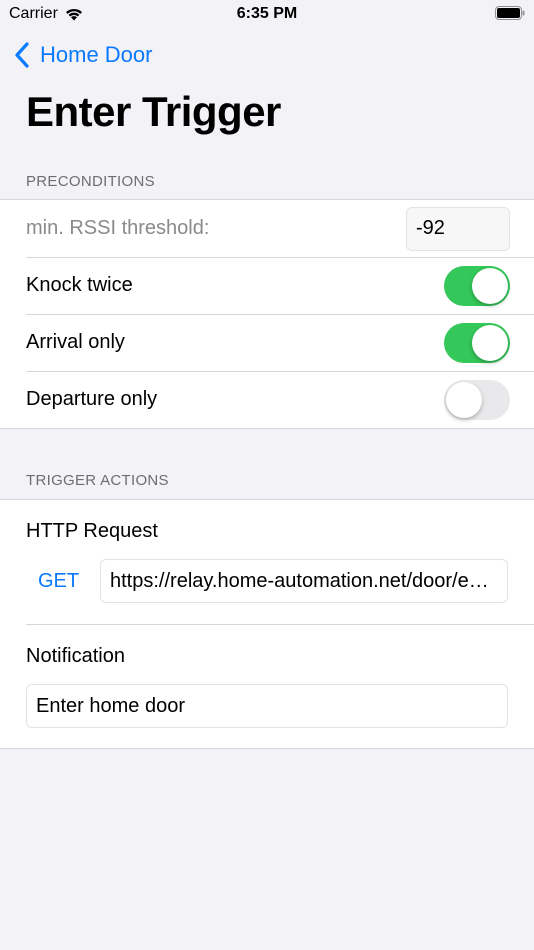  Describe the element at coordinates (280, 624) in the screenshot. I see `actions-divider` at that location.